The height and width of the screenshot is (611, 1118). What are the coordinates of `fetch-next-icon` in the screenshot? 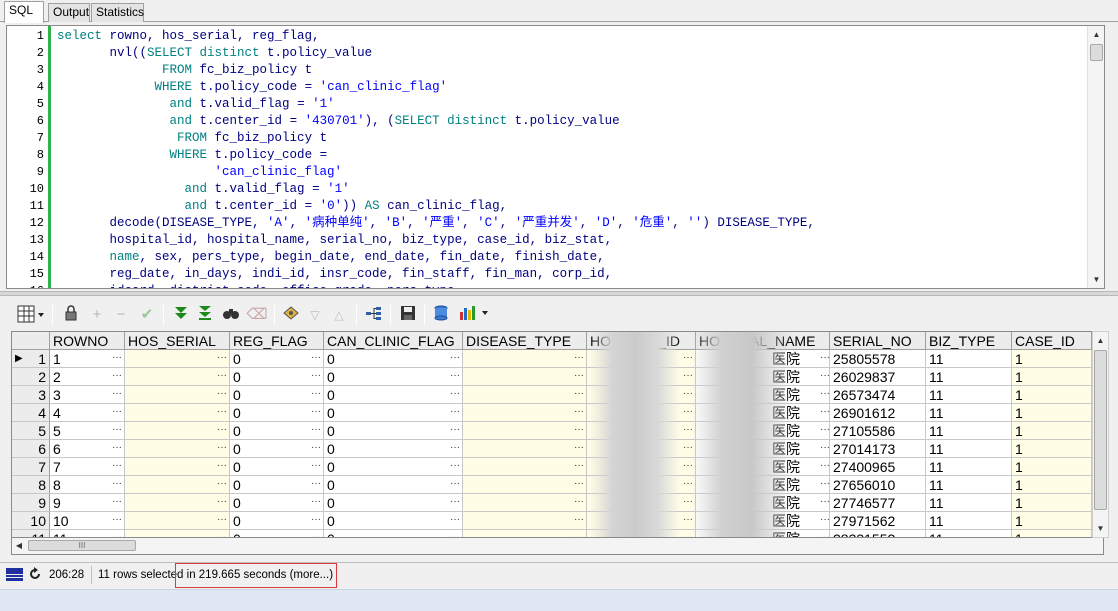 It's located at (181, 315).